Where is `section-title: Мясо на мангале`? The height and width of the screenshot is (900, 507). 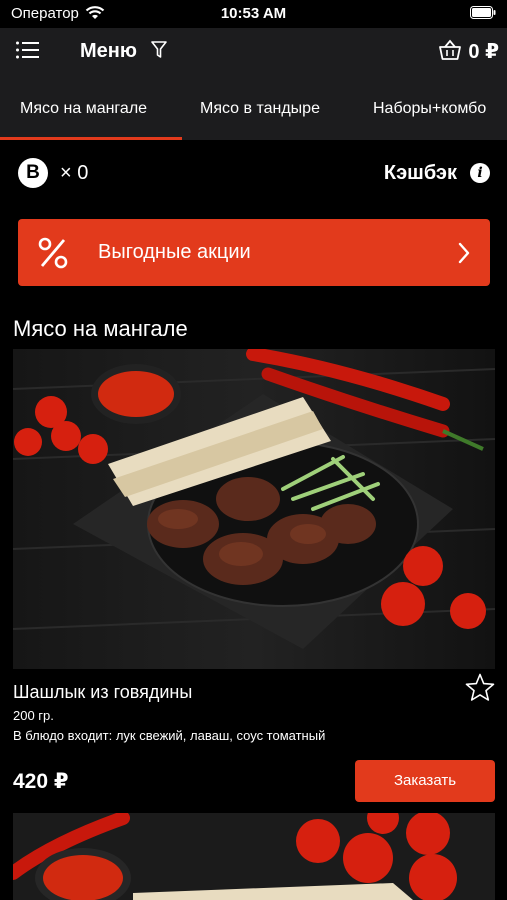
section-title: Мясо на мангале is located at coordinates (100, 328).